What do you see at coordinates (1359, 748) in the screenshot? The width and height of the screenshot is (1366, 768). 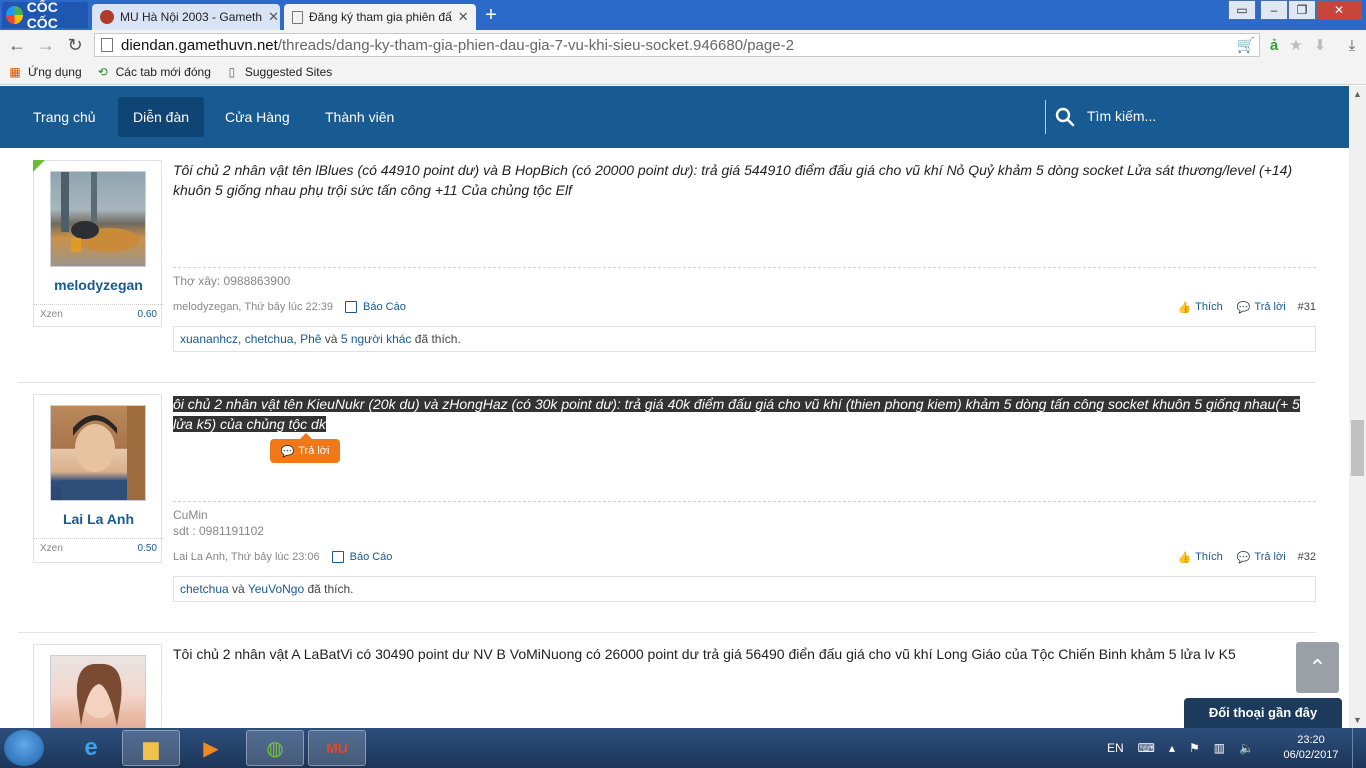 I see `show-desktop-button` at bounding box center [1359, 748].